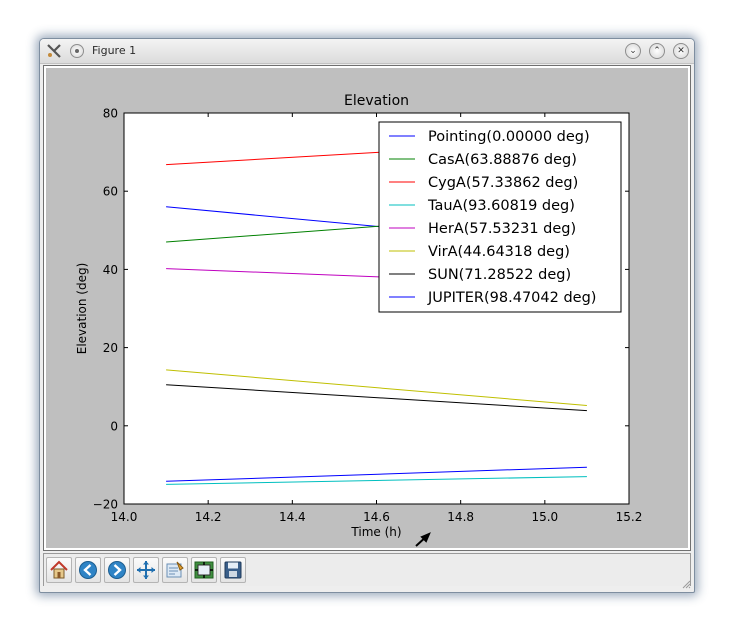 The image size is (734, 631). I want to click on forward-button, so click(117, 570).